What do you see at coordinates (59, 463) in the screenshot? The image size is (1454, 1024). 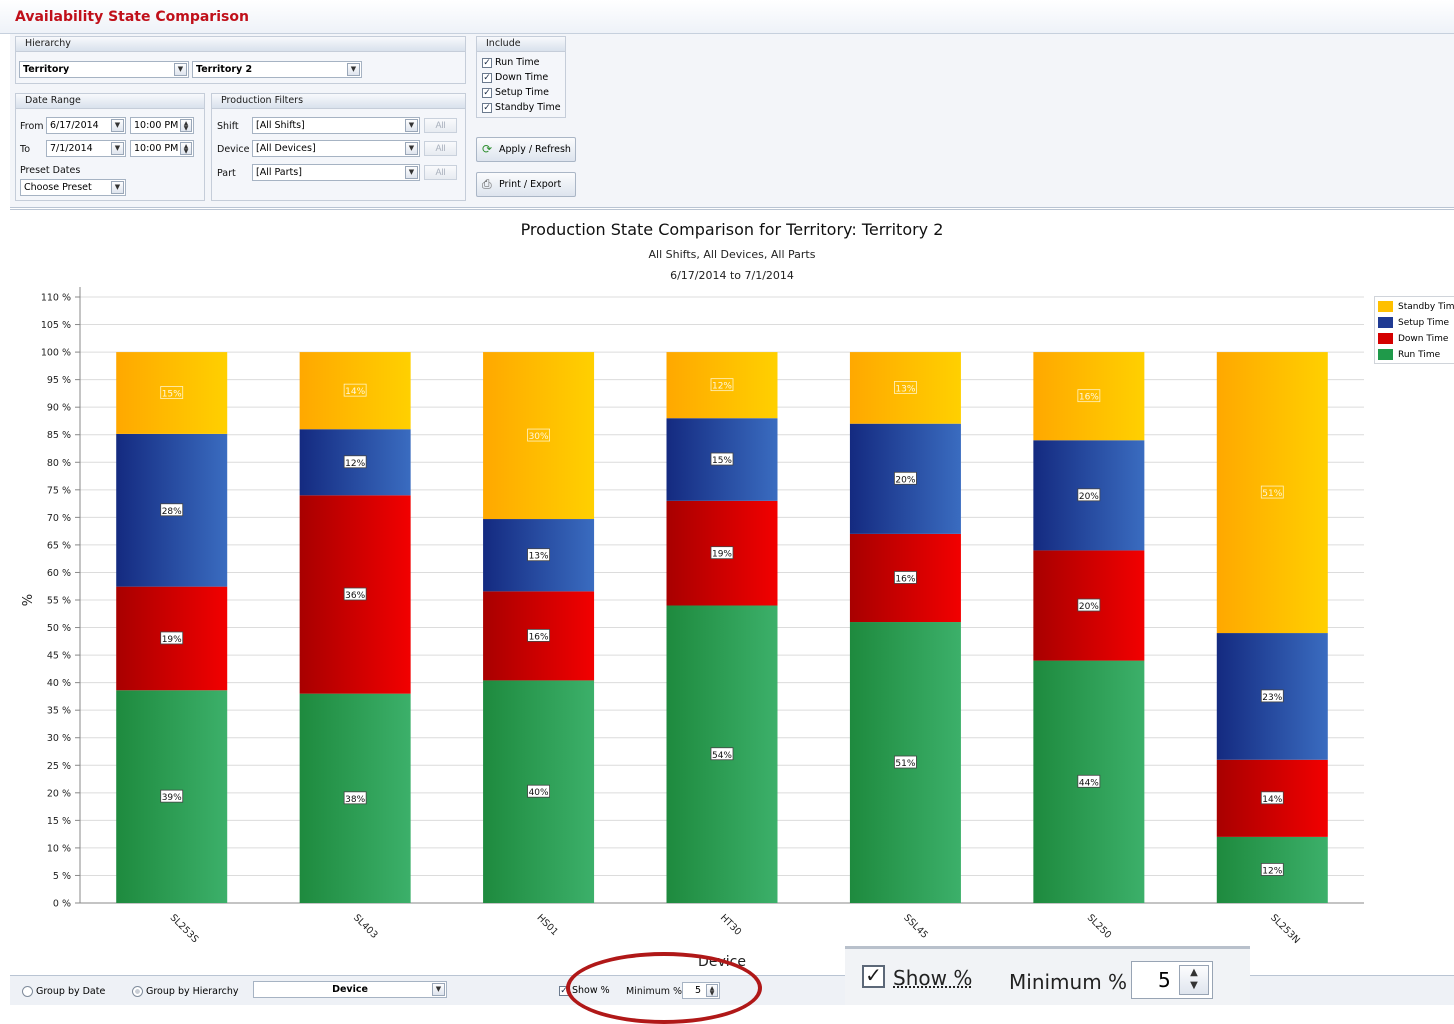 I see `y-tick-label: 80 %` at bounding box center [59, 463].